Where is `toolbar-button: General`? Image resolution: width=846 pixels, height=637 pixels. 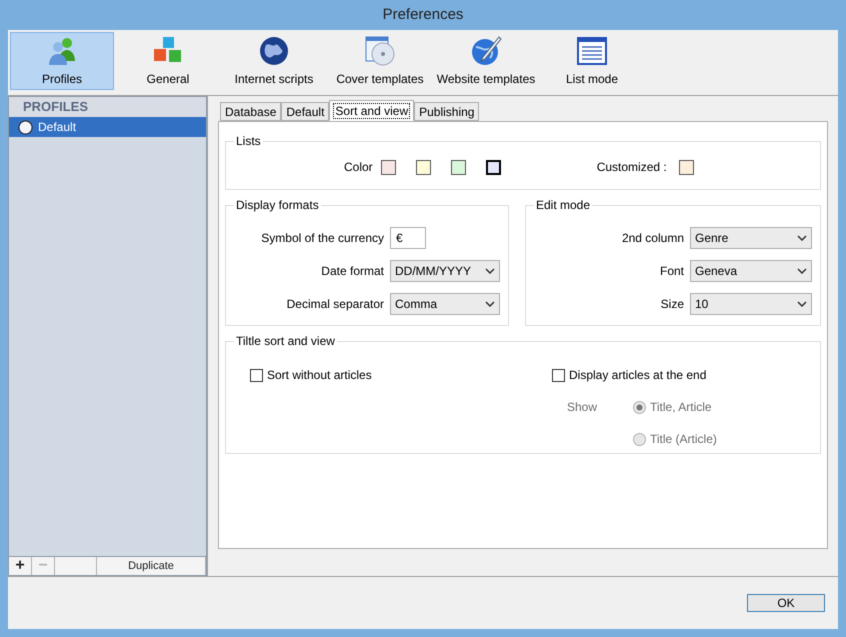 toolbar-button: General is located at coordinates (168, 61).